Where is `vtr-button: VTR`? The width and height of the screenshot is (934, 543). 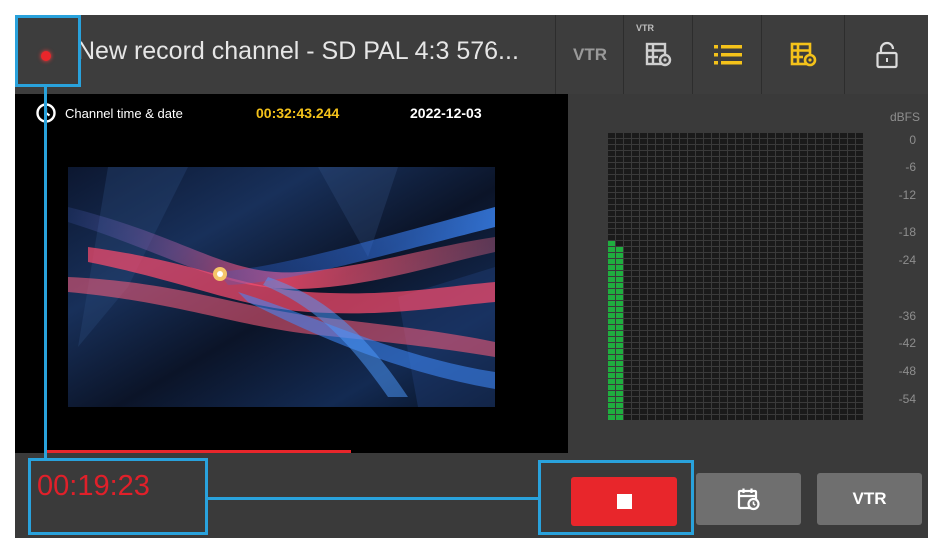 vtr-button: VTR is located at coordinates (869, 499).